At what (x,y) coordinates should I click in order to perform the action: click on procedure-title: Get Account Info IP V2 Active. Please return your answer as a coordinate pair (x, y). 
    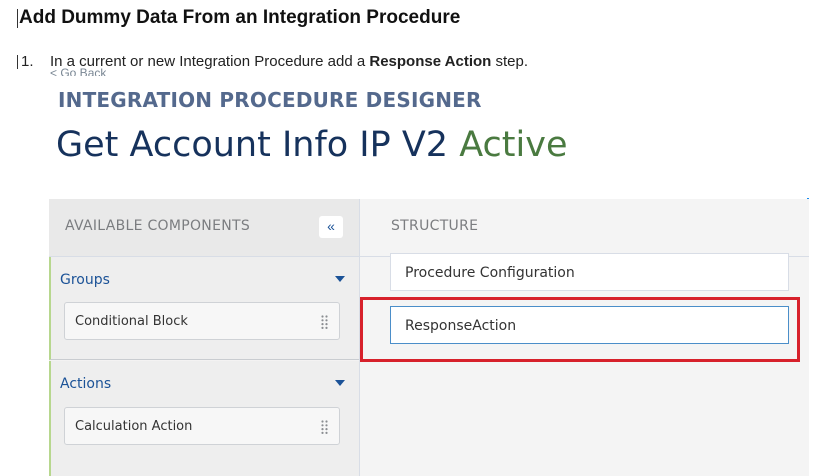
    Looking at the image, I should click on (311, 145).